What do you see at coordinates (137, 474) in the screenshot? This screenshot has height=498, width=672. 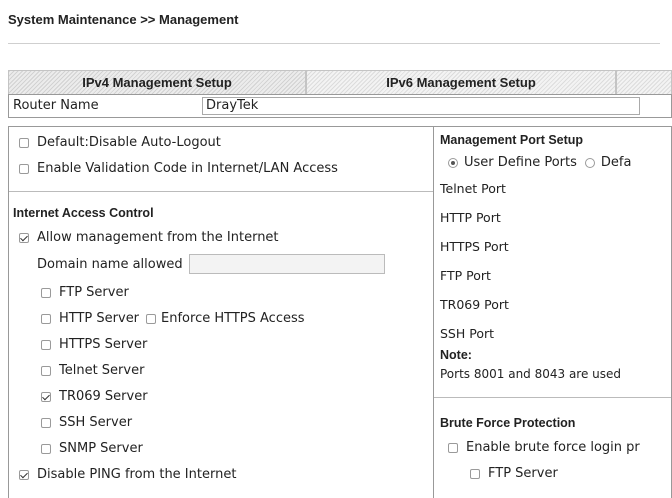 I see `disable-ping-label: Disable PING from the Internet` at bounding box center [137, 474].